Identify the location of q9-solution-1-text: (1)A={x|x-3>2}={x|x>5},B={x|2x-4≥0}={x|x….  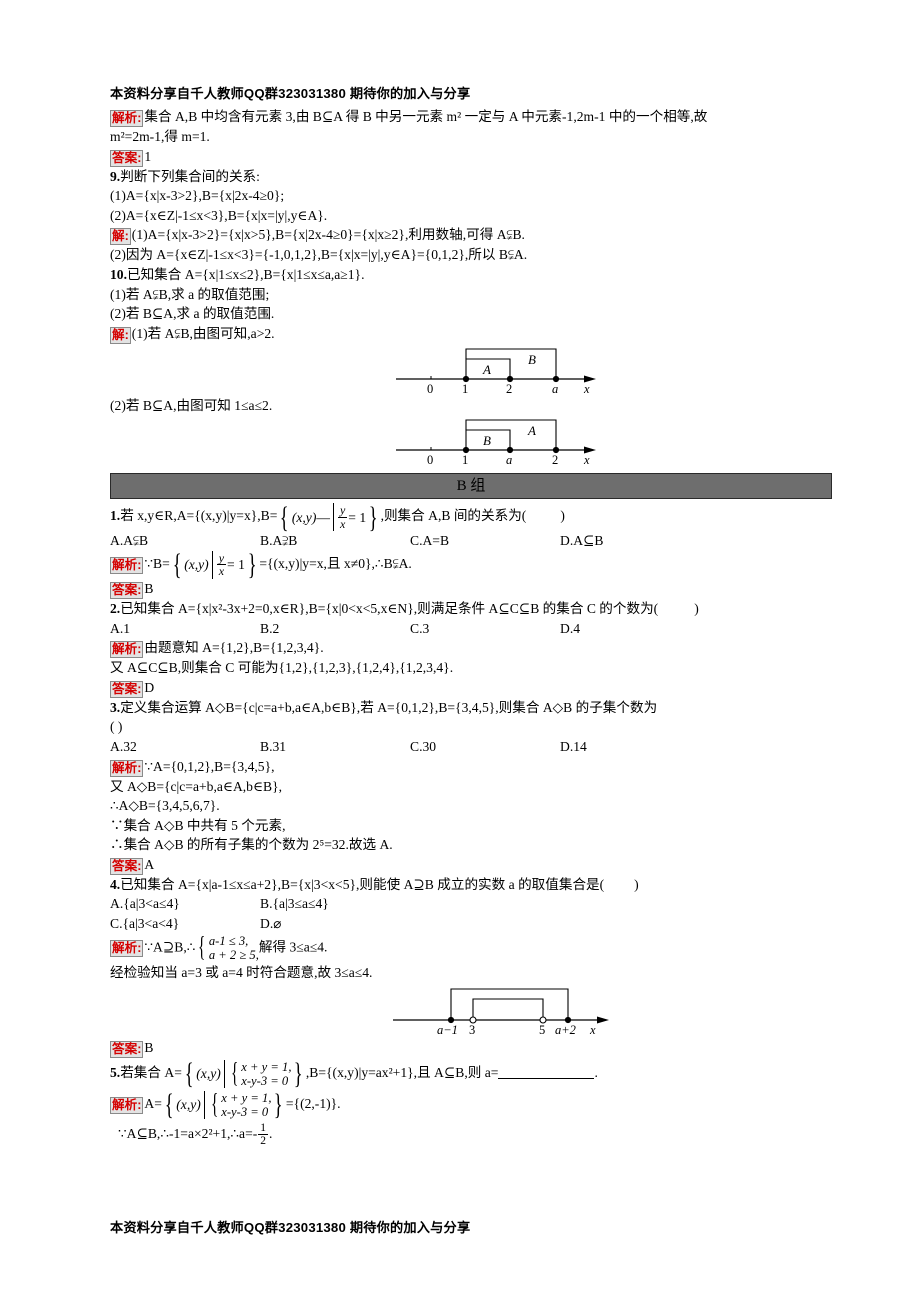
(328, 235).